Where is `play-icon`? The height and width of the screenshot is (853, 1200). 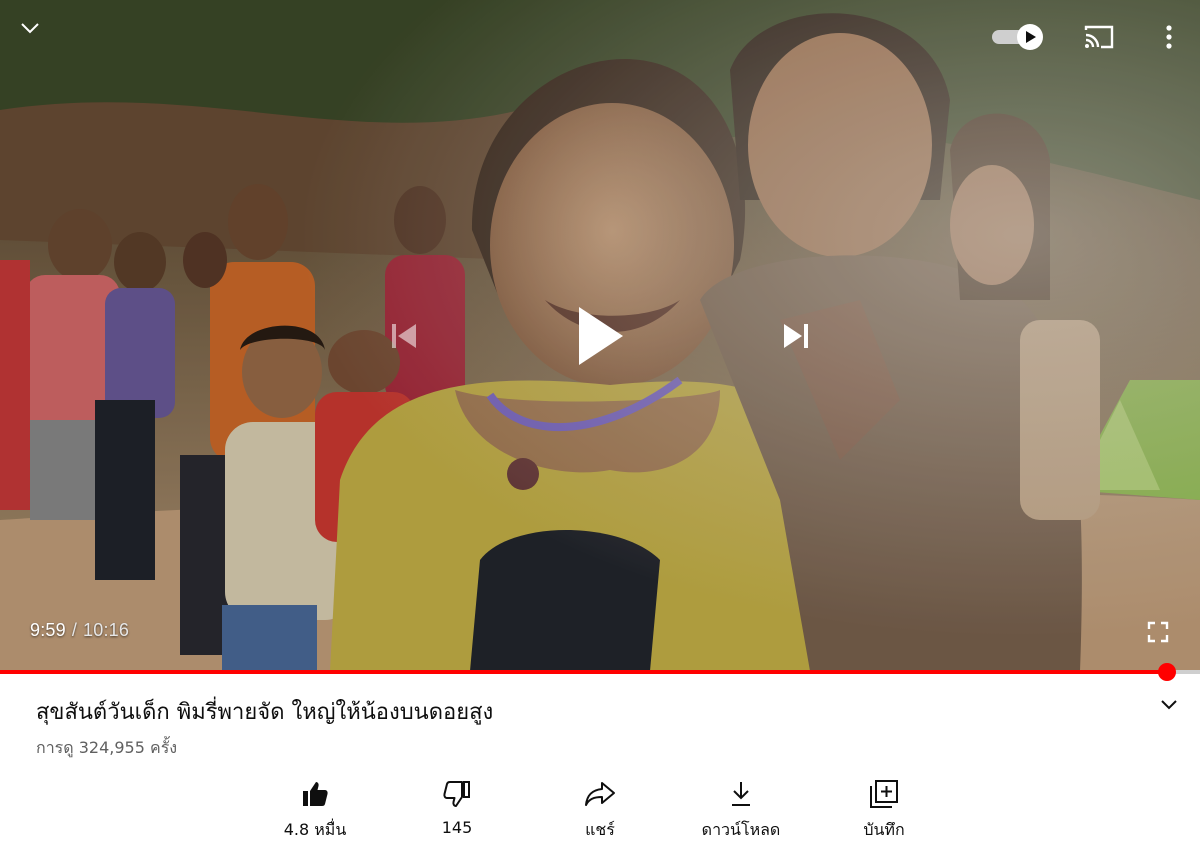
play-icon is located at coordinates (600, 336).